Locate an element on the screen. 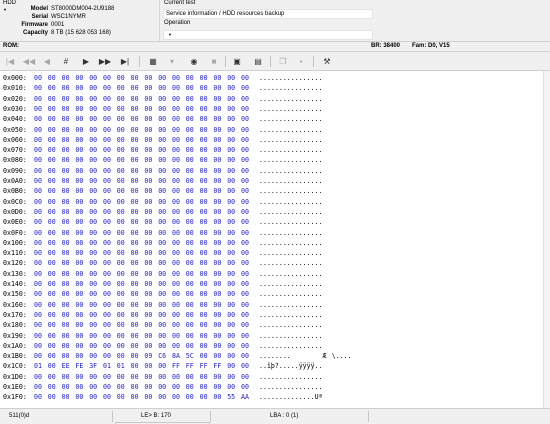 This screenshot has width=550, height=424. stop-icon: ■ is located at coordinates (214, 61).